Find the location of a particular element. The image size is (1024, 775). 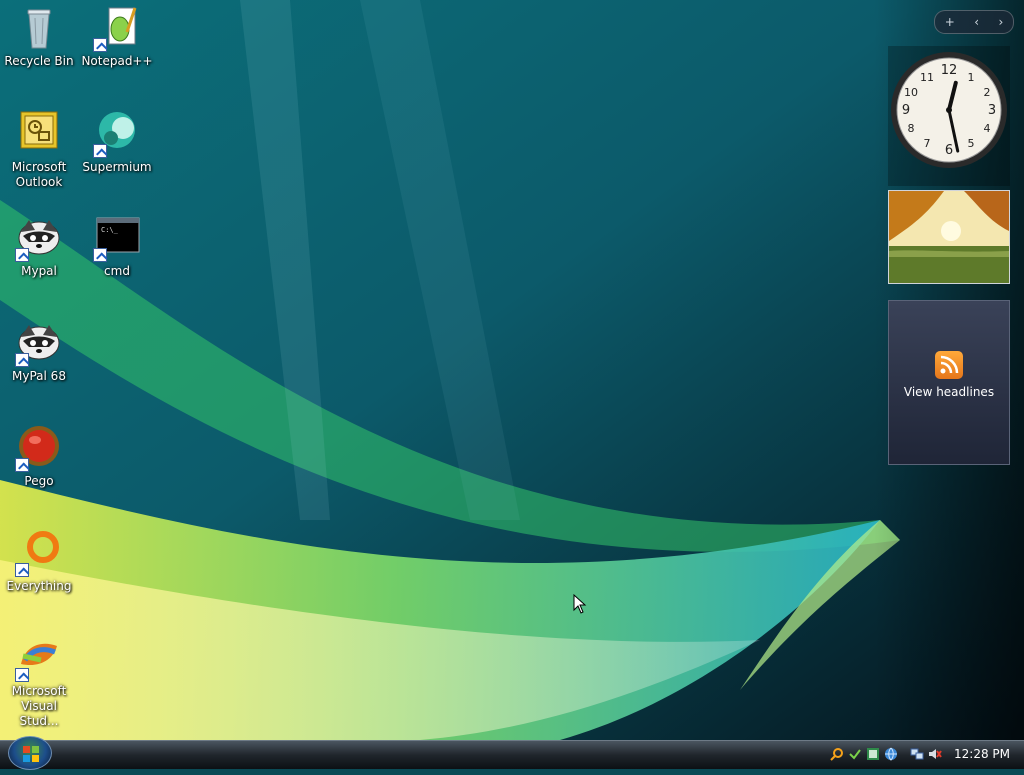

view-headlines-link: View headlines is located at coordinates (949, 392).